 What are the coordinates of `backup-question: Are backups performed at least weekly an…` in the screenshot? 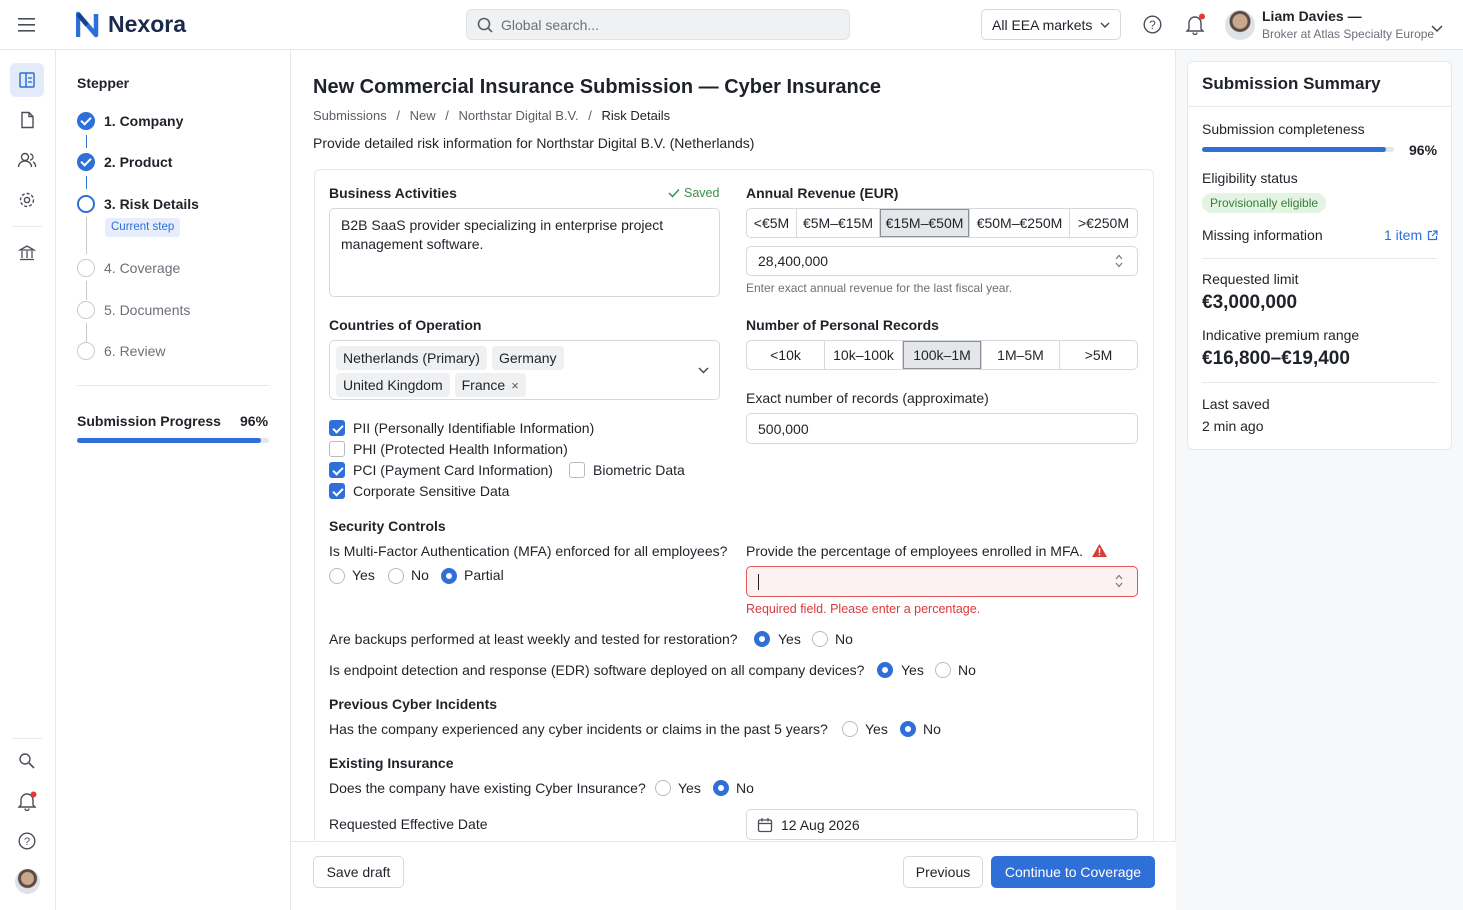 It's located at (533, 639).